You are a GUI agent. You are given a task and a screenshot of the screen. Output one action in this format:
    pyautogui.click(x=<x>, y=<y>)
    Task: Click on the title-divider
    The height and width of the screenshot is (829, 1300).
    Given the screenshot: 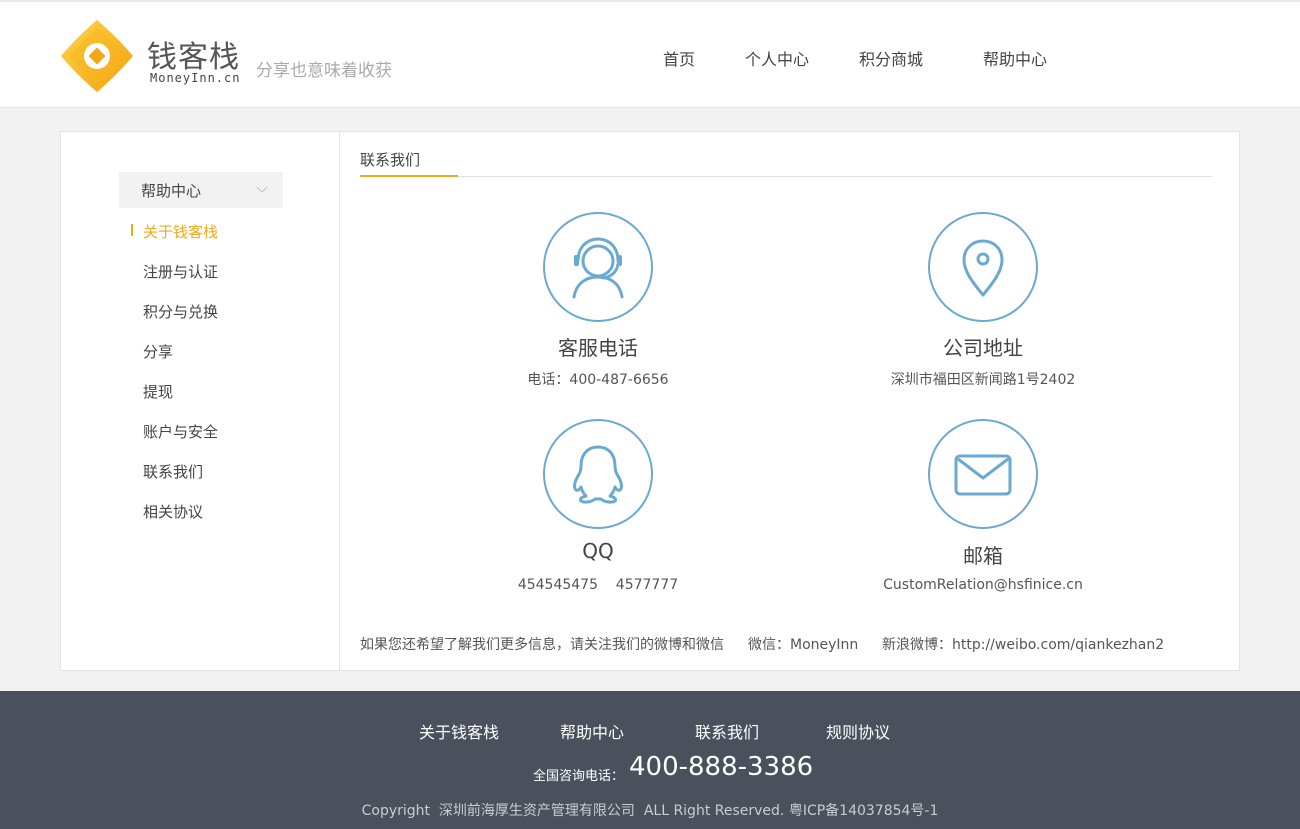 What is the action you would take?
    pyautogui.click(x=786, y=176)
    